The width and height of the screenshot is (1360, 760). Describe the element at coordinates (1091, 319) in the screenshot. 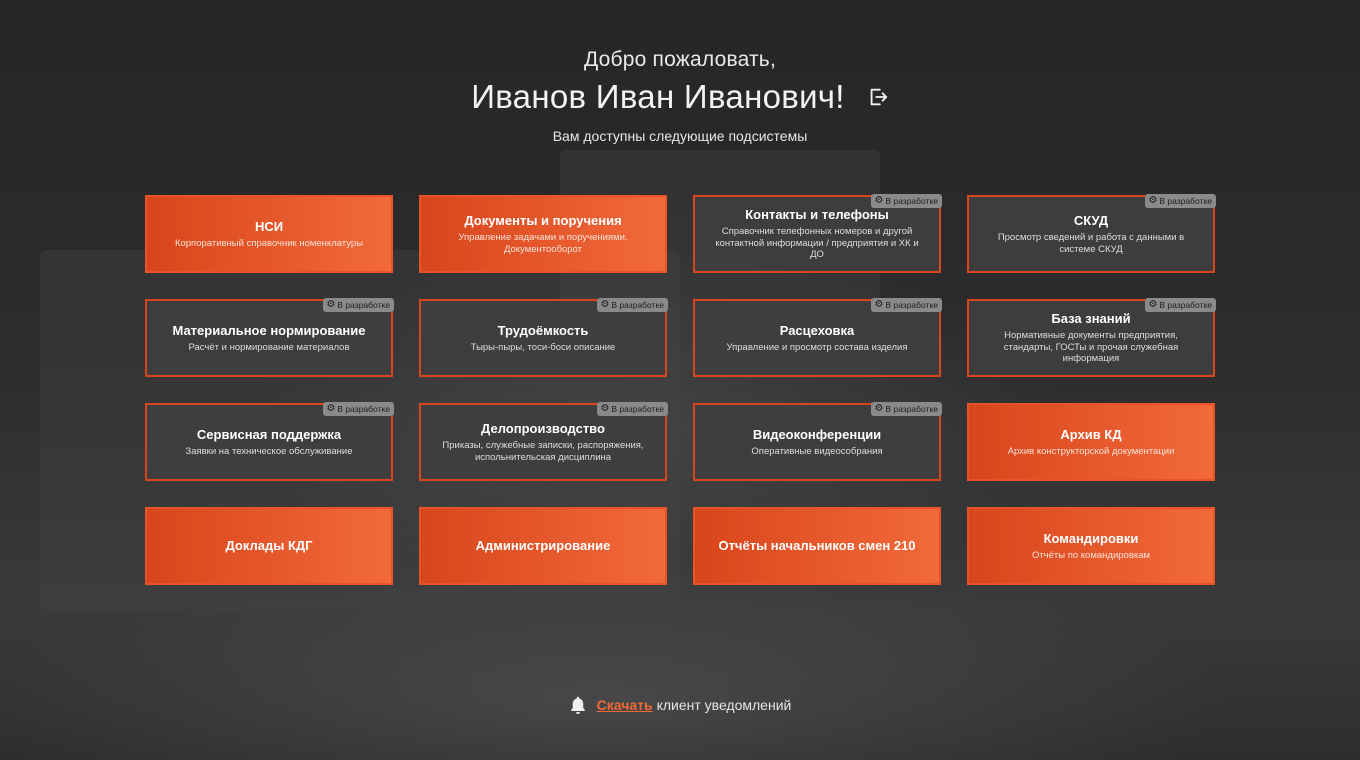

I see `tile-title: База знаний` at that location.